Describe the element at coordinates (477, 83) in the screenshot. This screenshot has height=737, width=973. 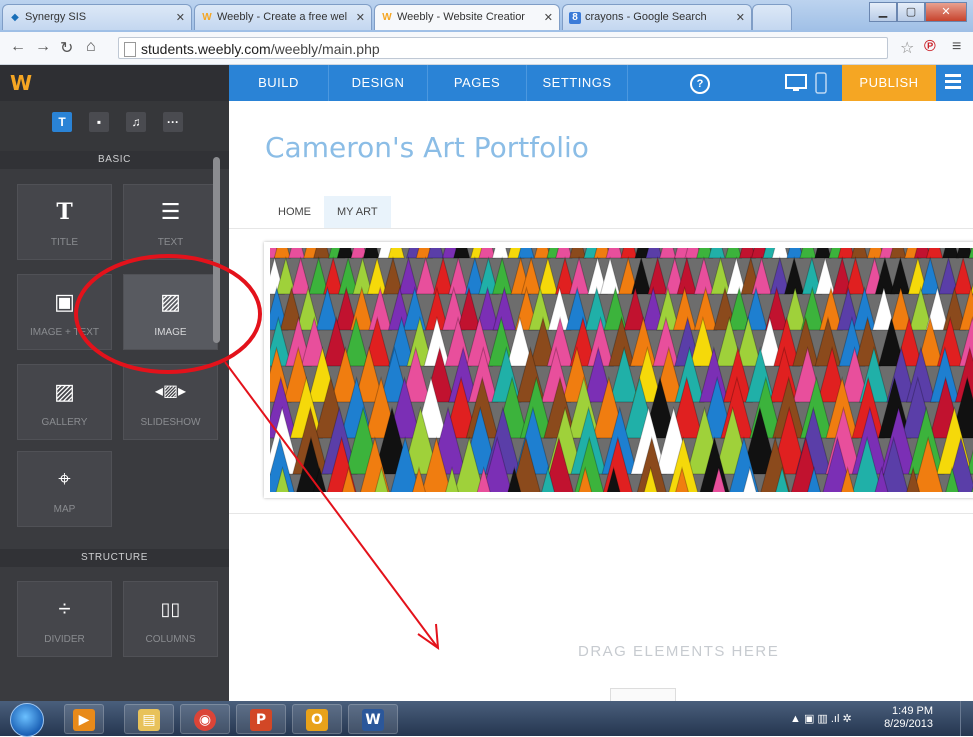
I see `nav-pages: PAGES` at that location.